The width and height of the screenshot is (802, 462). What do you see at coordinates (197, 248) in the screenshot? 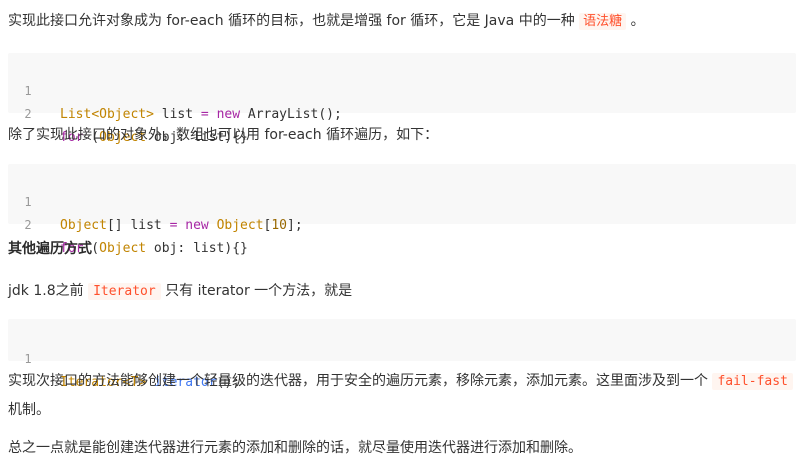
I see `code-token: obj: list){}` at bounding box center [197, 248].